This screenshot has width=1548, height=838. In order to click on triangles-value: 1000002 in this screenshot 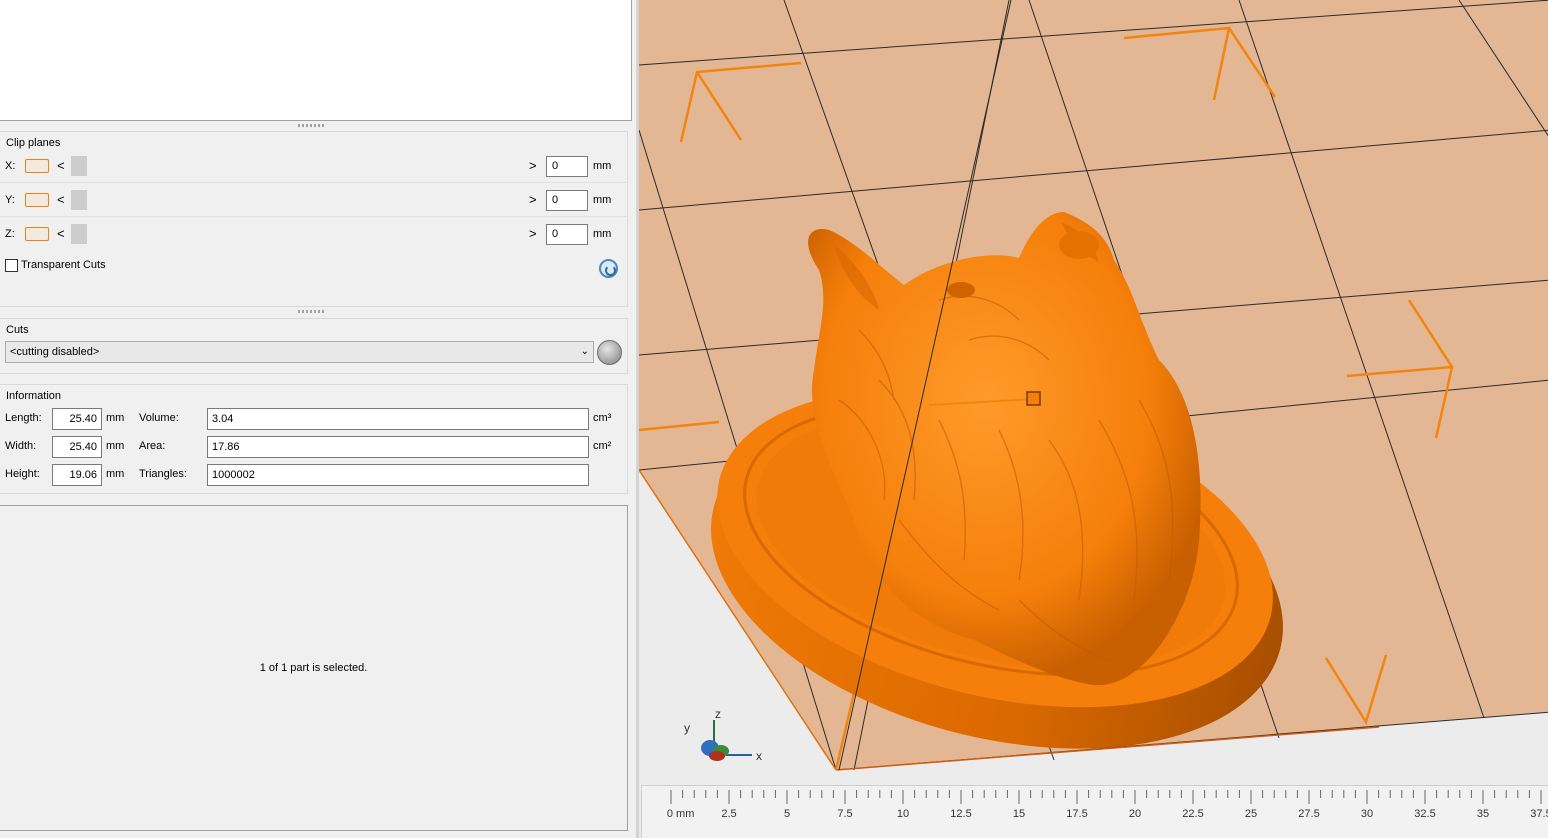, I will do `click(398, 475)`.